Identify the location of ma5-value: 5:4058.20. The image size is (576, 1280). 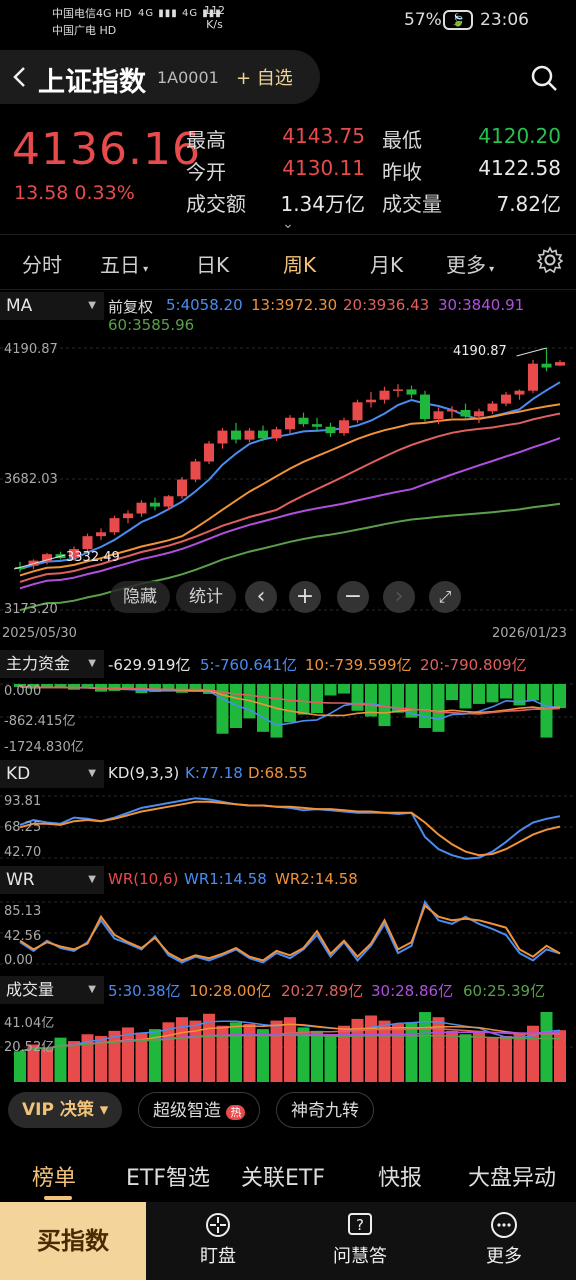
(204, 305).